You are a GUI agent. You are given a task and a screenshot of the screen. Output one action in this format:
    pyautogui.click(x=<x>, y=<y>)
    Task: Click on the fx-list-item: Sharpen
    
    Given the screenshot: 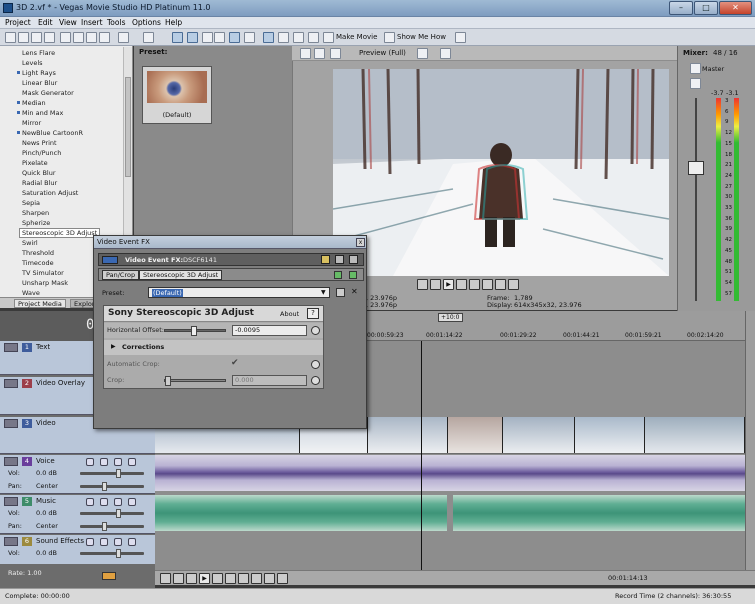 What is the action you would take?
    pyautogui.click(x=35, y=213)
    